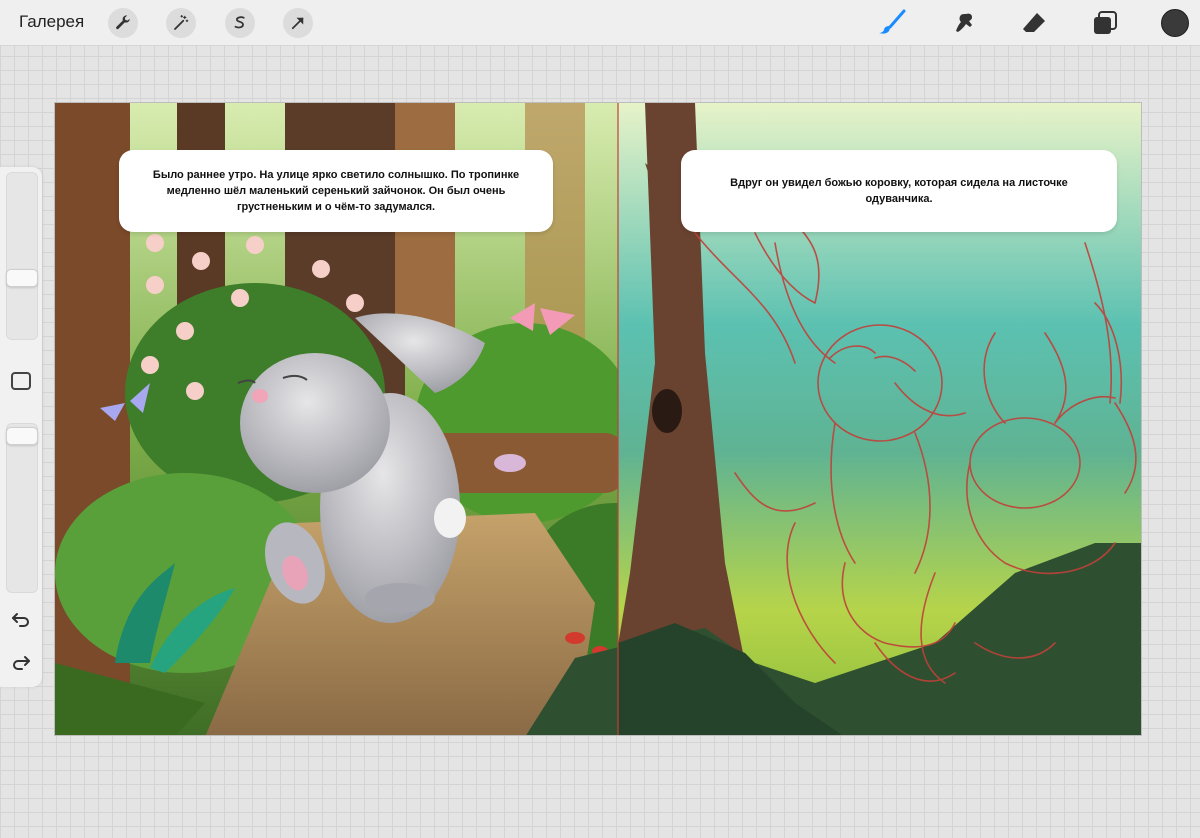  I want to click on eraser-icon, so click(1034, 22).